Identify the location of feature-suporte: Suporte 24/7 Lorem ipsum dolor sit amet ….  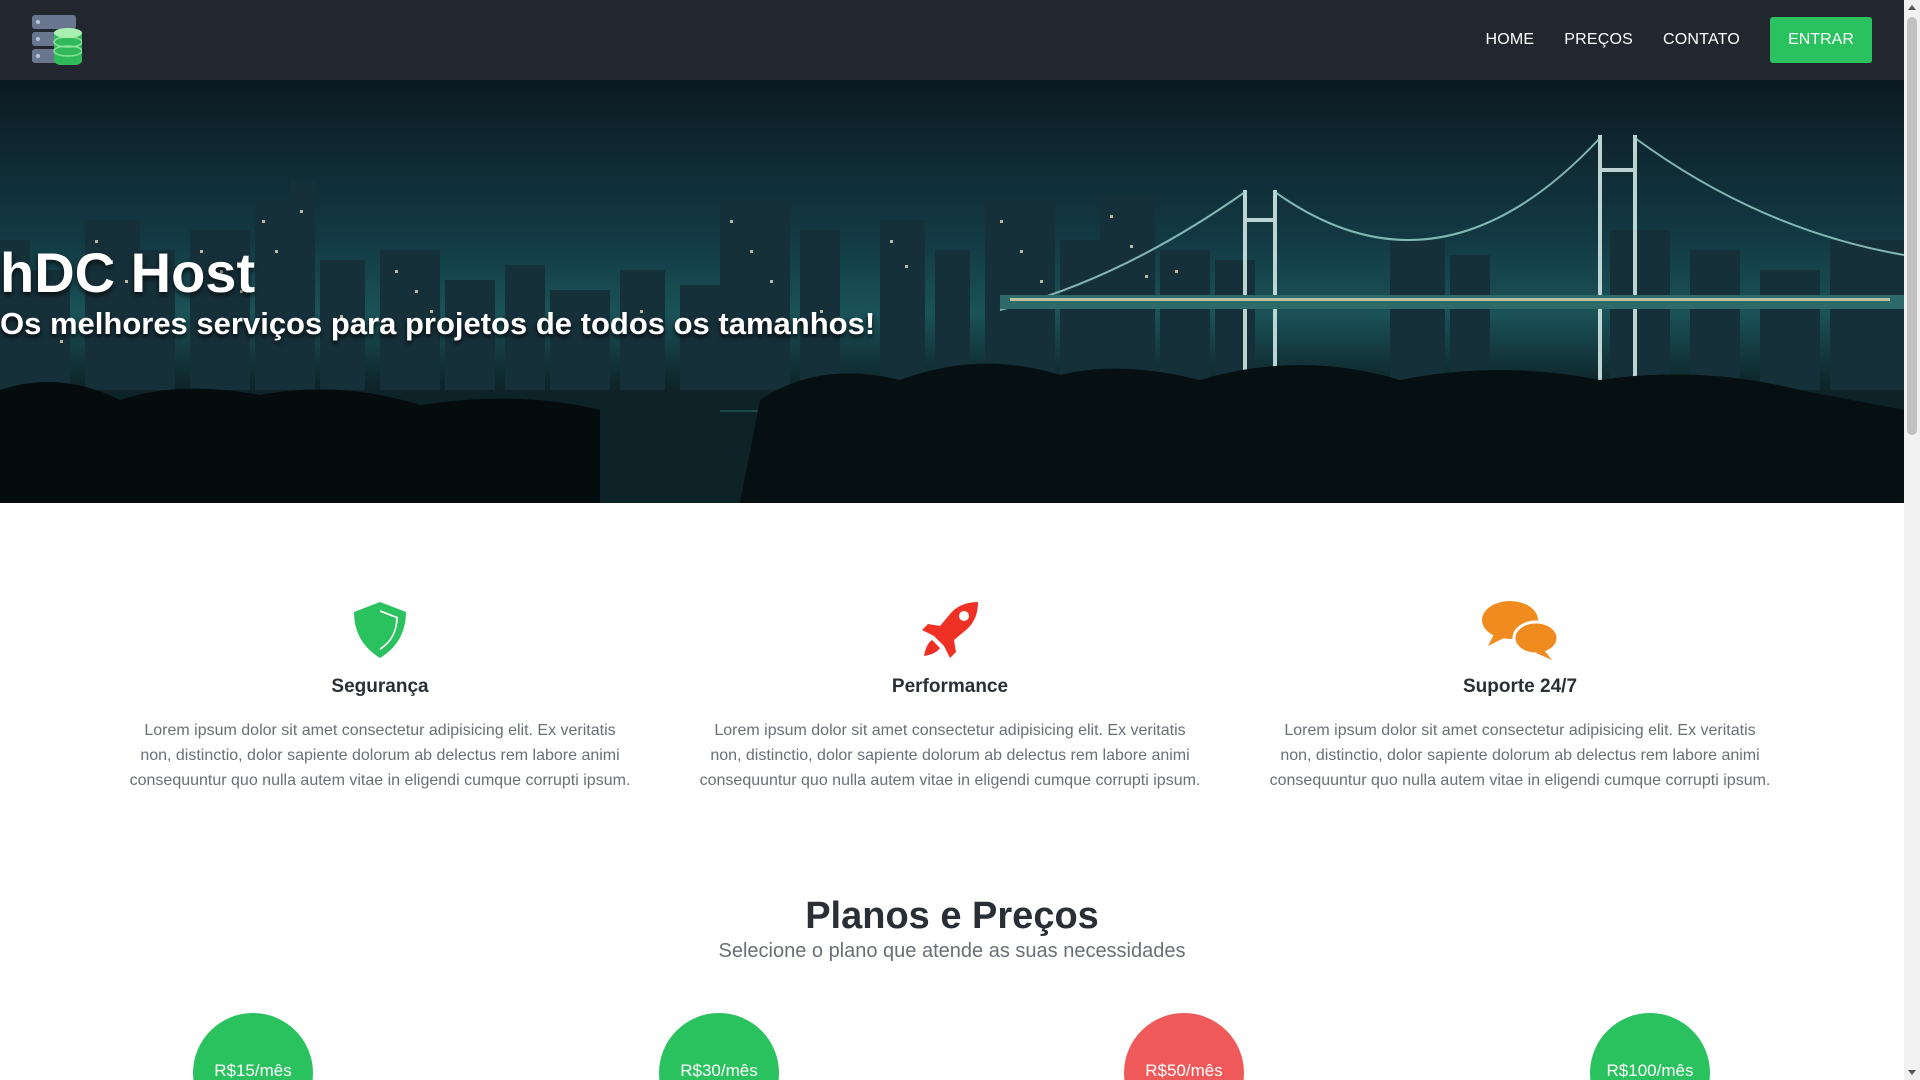
(1520, 696).